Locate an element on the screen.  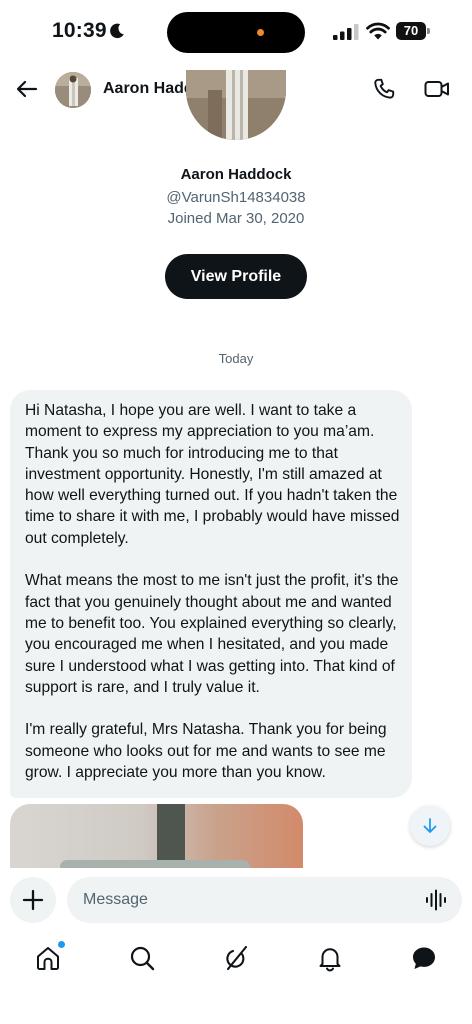
profile-handle: @VarunSh14834038 is located at coordinates (236, 197).